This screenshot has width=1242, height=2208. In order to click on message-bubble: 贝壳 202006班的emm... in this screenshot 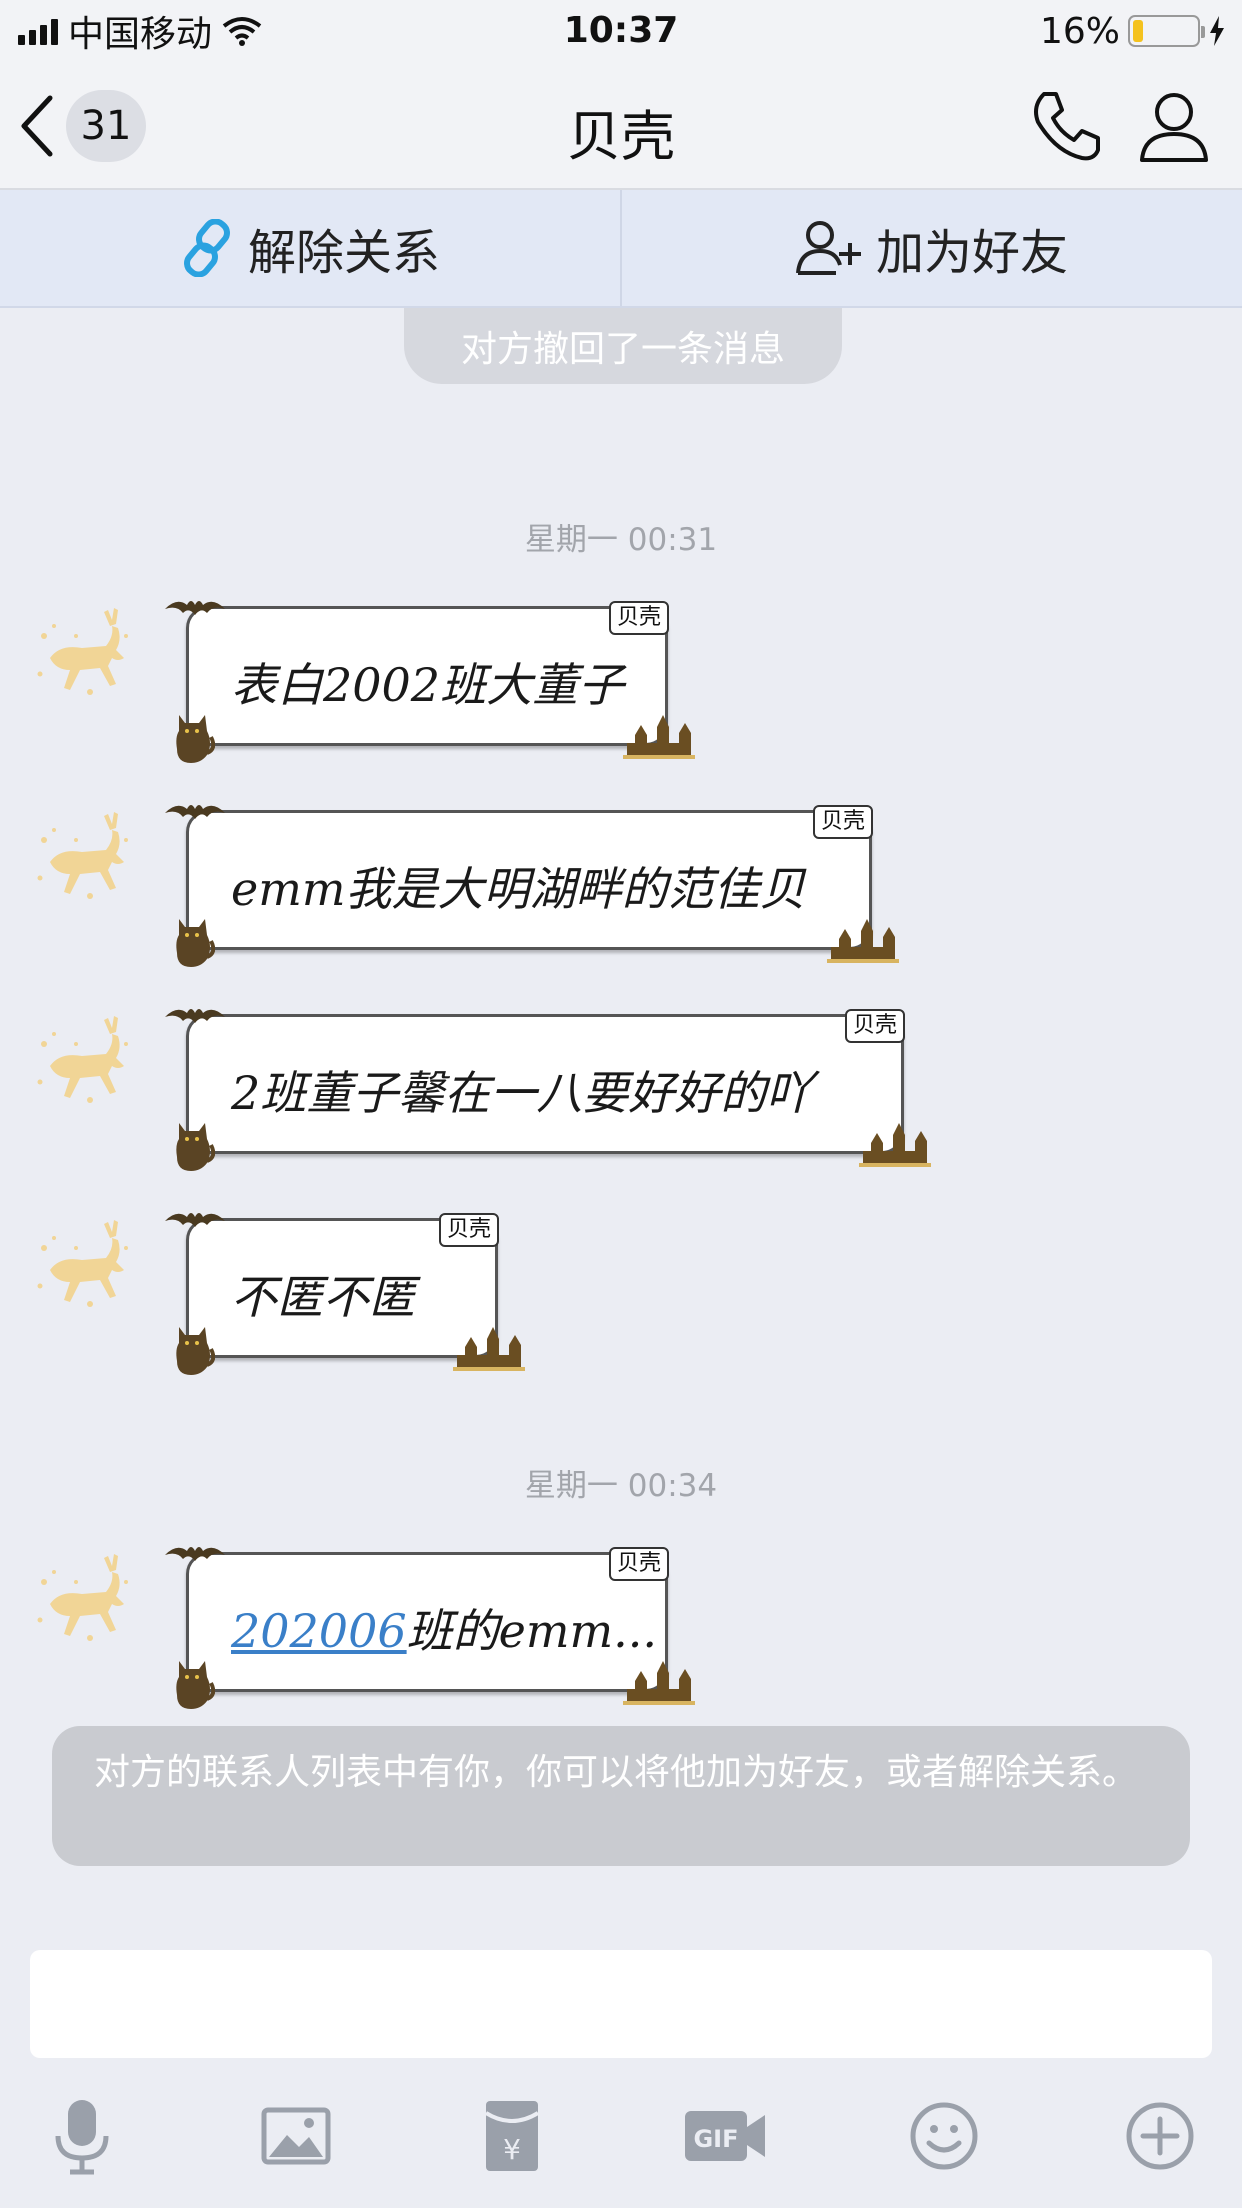, I will do `click(427, 1619)`.